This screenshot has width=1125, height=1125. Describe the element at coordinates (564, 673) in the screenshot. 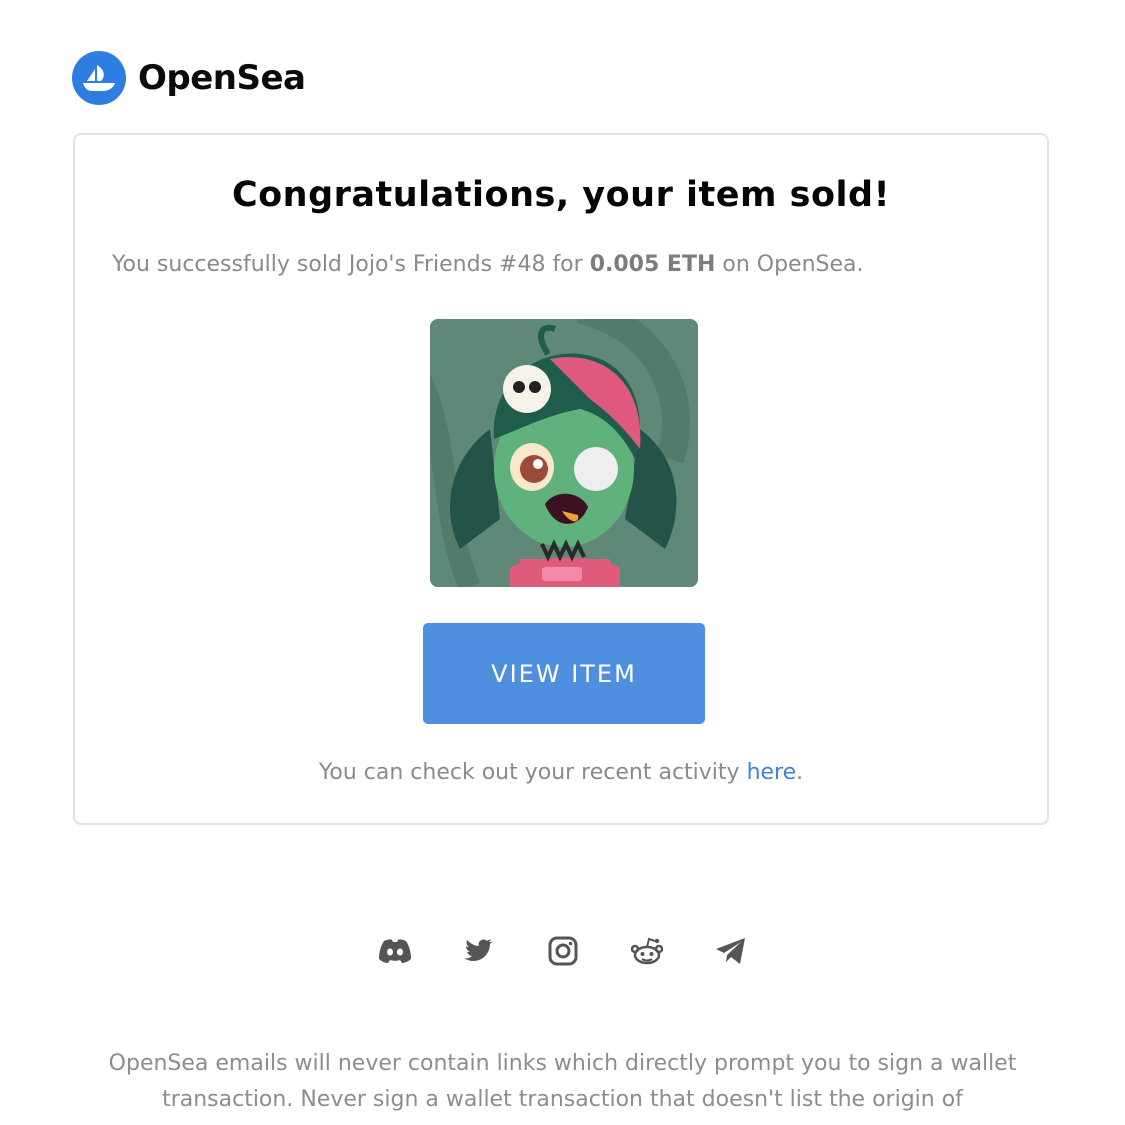

I see `view-item-button: VIEW ITEM` at that location.